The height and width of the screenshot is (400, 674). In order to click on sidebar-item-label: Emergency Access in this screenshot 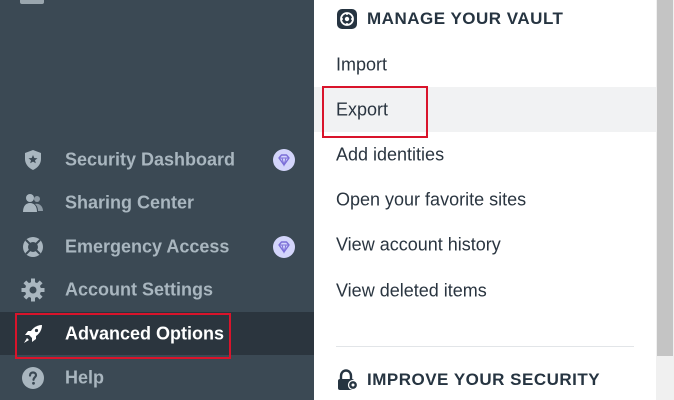, I will do `click(147, 246)`.